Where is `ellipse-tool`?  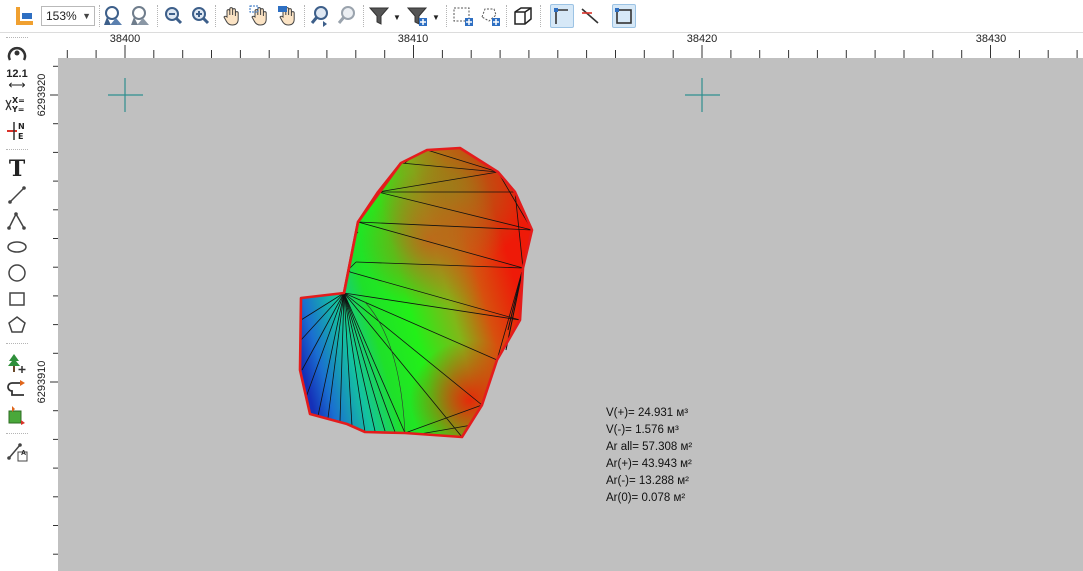 ellipse-tool is located at coordinates (17, 247).